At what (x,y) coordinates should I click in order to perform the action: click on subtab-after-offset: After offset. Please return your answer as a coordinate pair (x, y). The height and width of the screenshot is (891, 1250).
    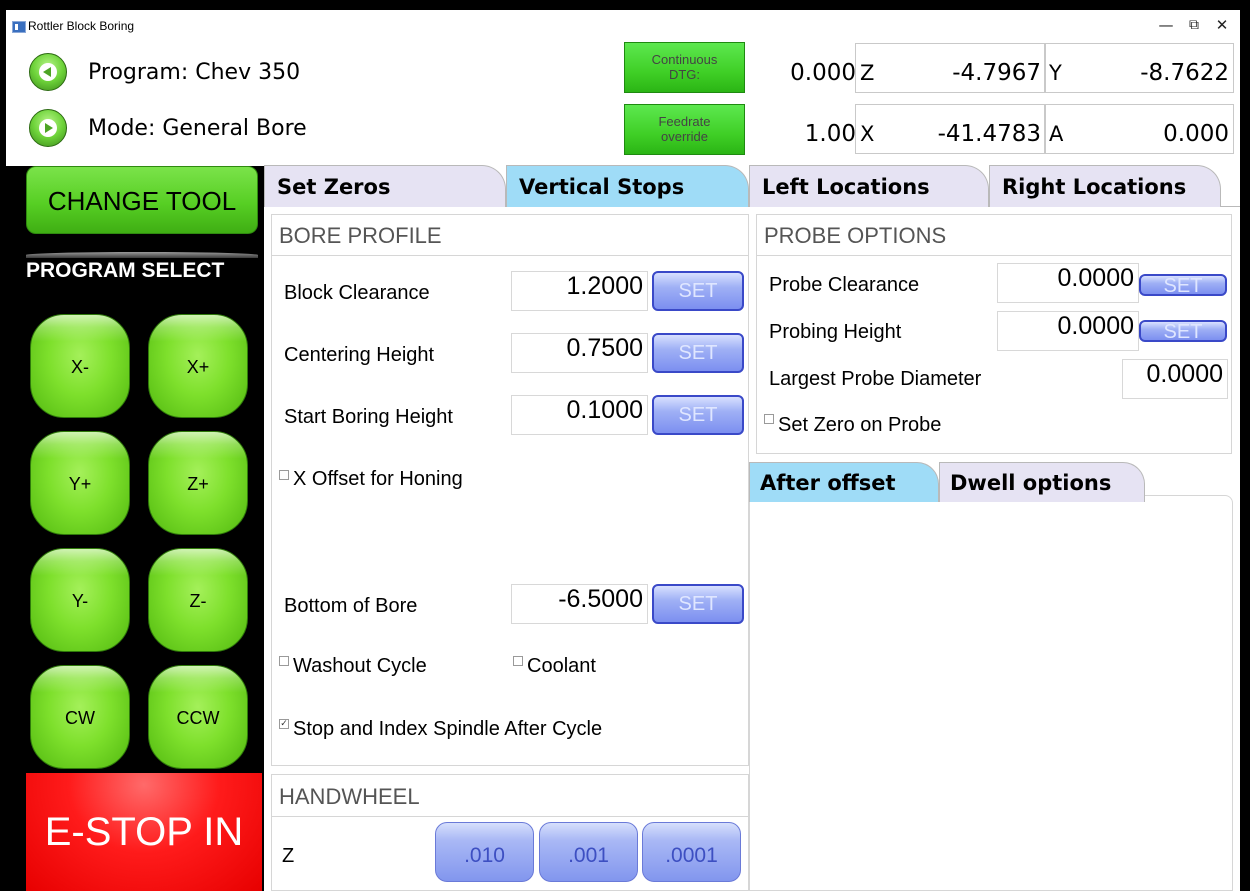
    Looking at the image, I should click on (844, 482).